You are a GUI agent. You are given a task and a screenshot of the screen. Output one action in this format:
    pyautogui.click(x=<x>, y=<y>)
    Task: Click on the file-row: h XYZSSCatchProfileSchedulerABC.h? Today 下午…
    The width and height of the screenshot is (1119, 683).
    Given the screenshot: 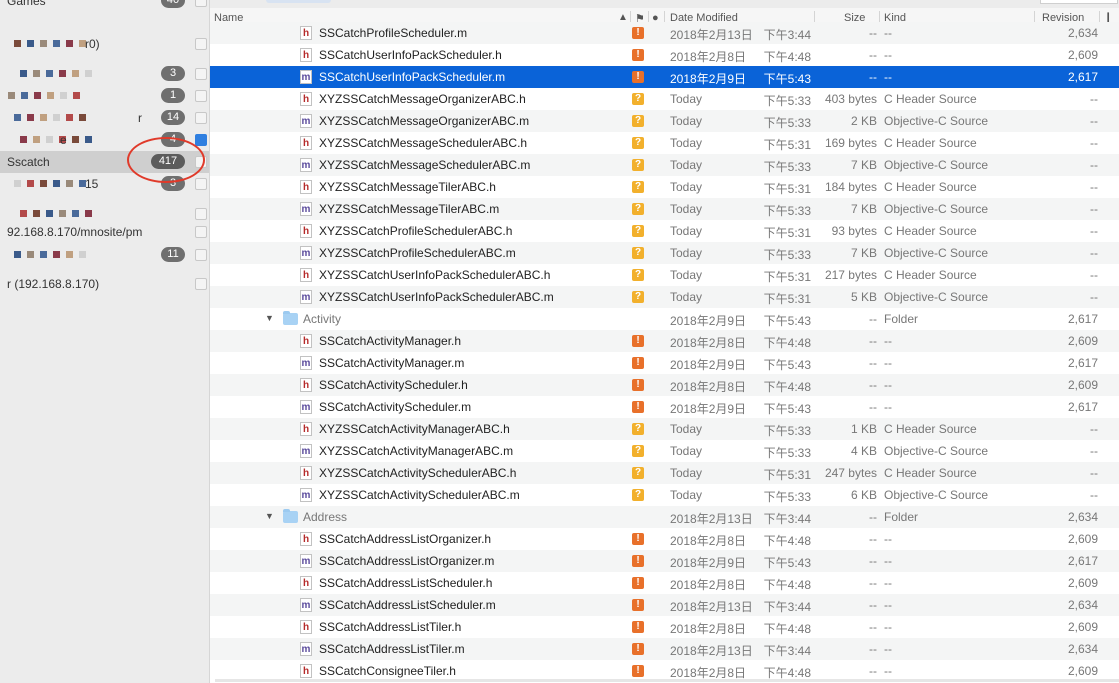 What is the action you would take?
    pyautogui.click(x=664, y=231)
    